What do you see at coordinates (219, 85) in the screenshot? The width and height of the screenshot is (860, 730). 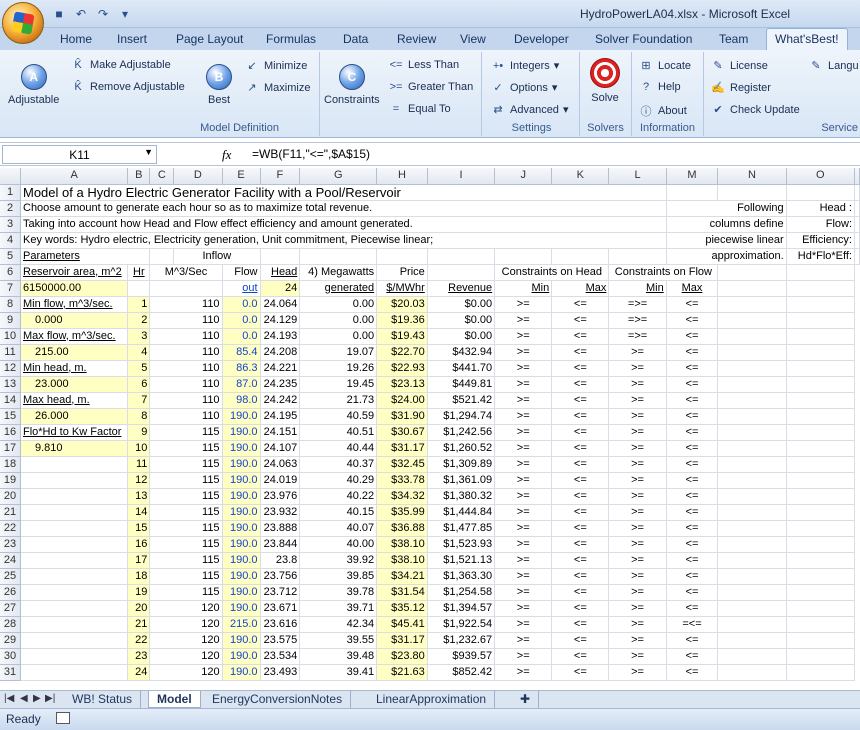 I see `best-button: B Best` at bounding box center [219, 85].